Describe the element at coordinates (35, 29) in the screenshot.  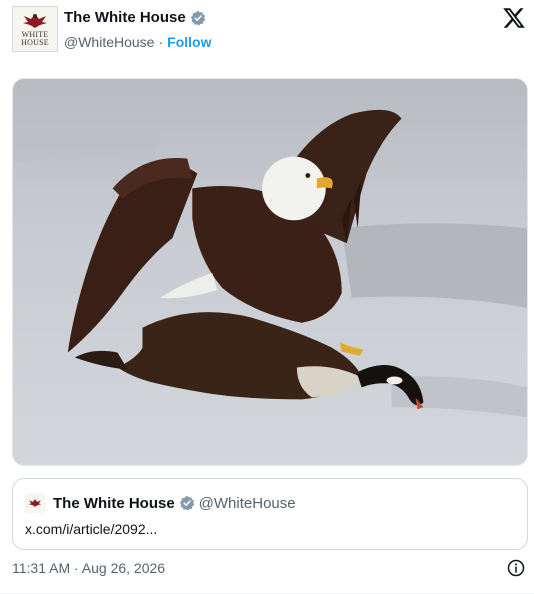
I see `avatar: WHITE HOUSE` at that location.